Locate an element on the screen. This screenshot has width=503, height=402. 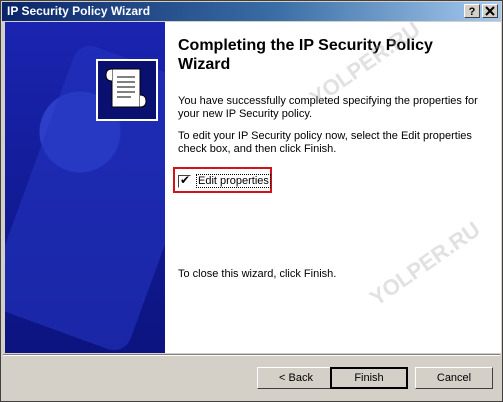
edit-properties-label: Edit properties is located at coordinates (233, 181).